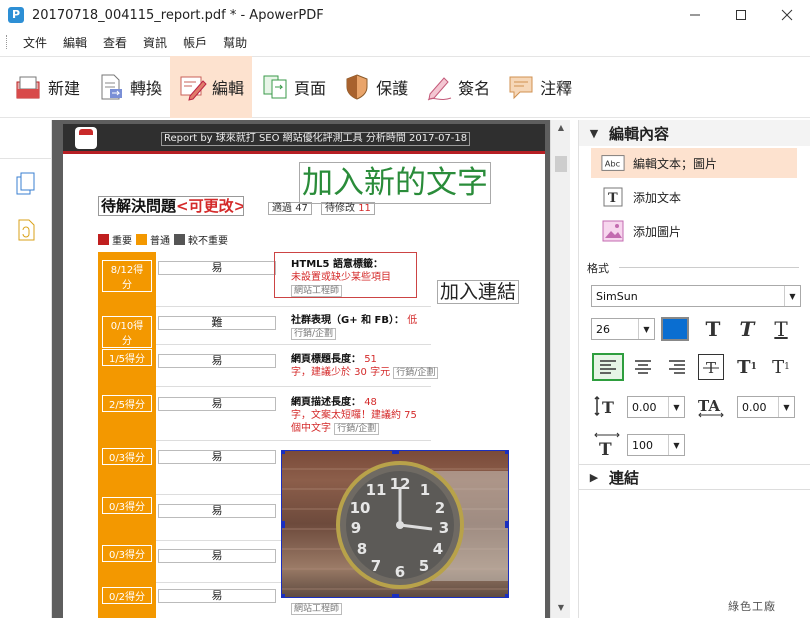  What do you see at coordinates (694, 231) in the screenshot?
I see `option-add-image: 添加圖片` at bounding box center [694, 231].